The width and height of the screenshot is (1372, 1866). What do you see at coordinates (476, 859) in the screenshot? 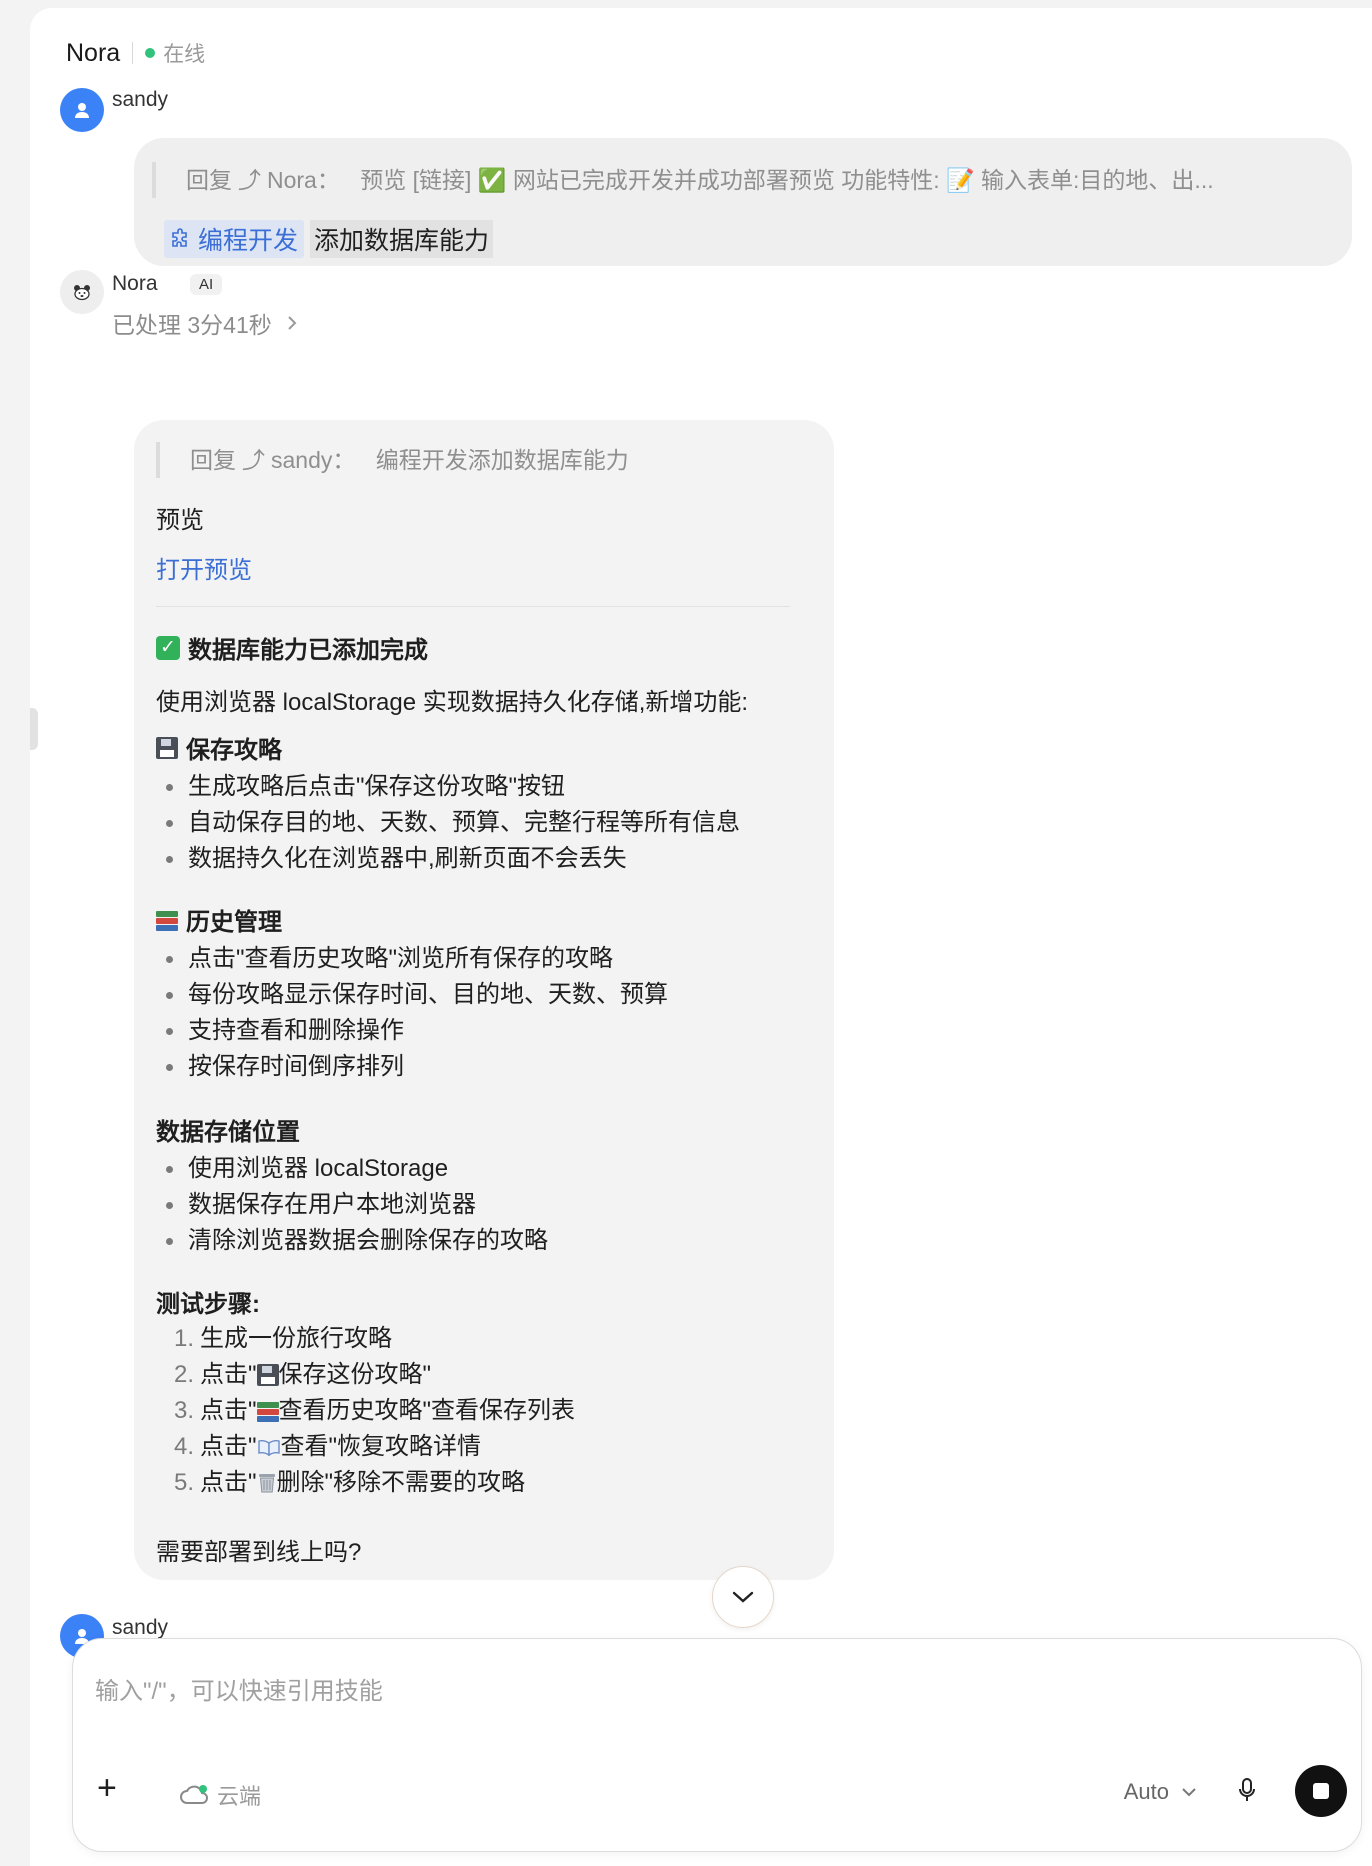
I see `list-item: 数据持久化在浏览器中,刷新页面不会丢失` at bounding box center [476, 859].